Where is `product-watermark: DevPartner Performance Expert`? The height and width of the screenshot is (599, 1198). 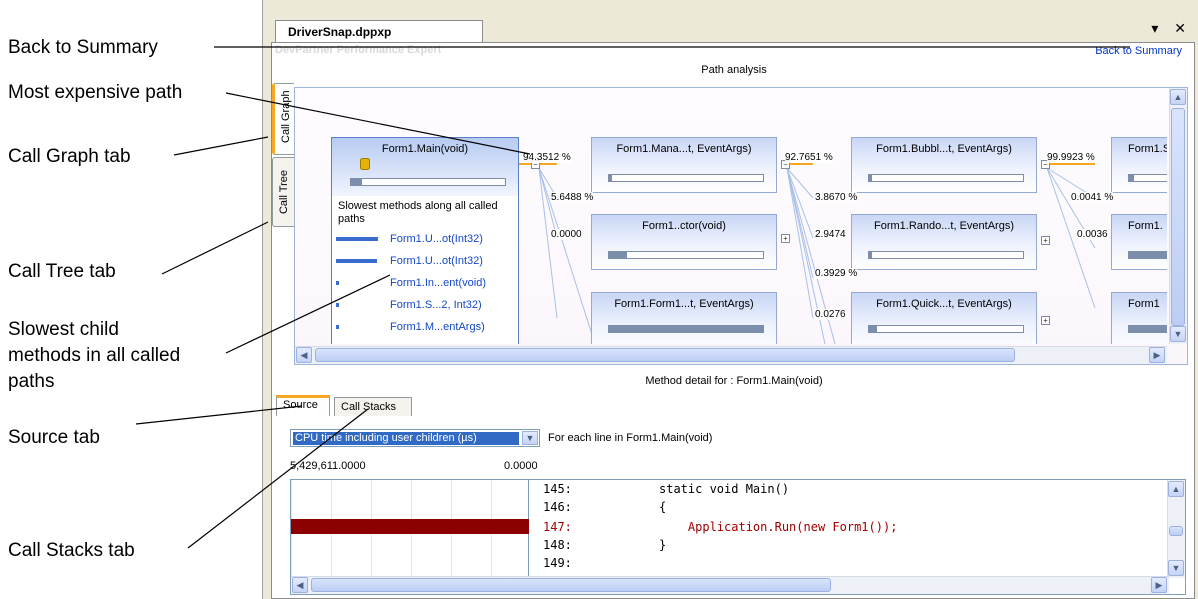 product-watermark: DevPartner Performance Expert is located at coordinates (358, 50).